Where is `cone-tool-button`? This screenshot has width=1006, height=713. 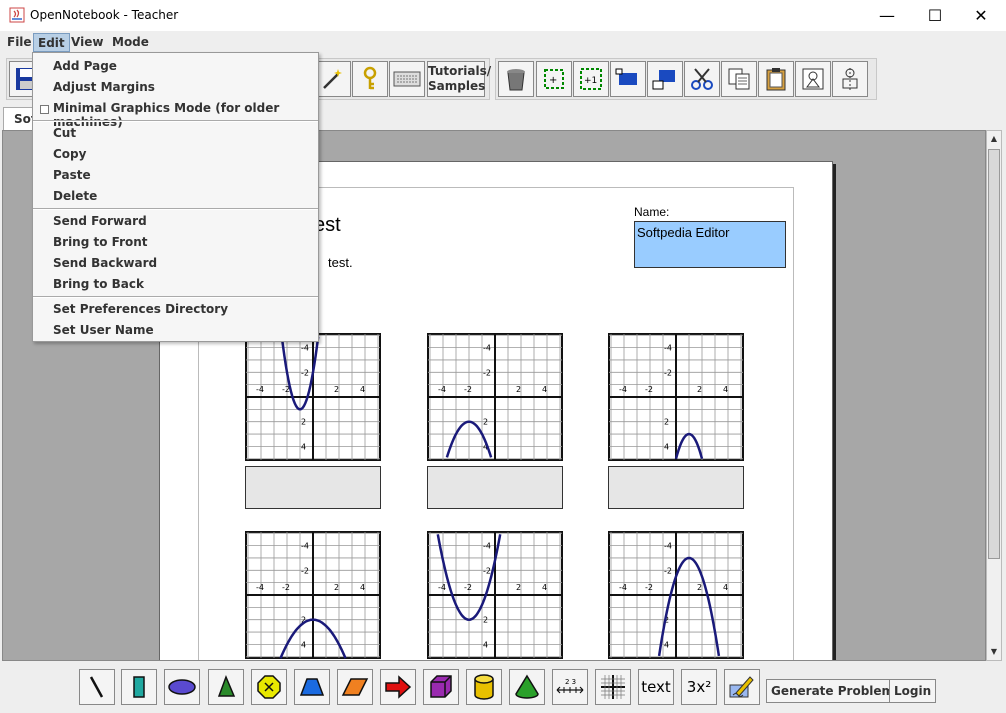
cone-tool-button is located at coordinates (527, 687).